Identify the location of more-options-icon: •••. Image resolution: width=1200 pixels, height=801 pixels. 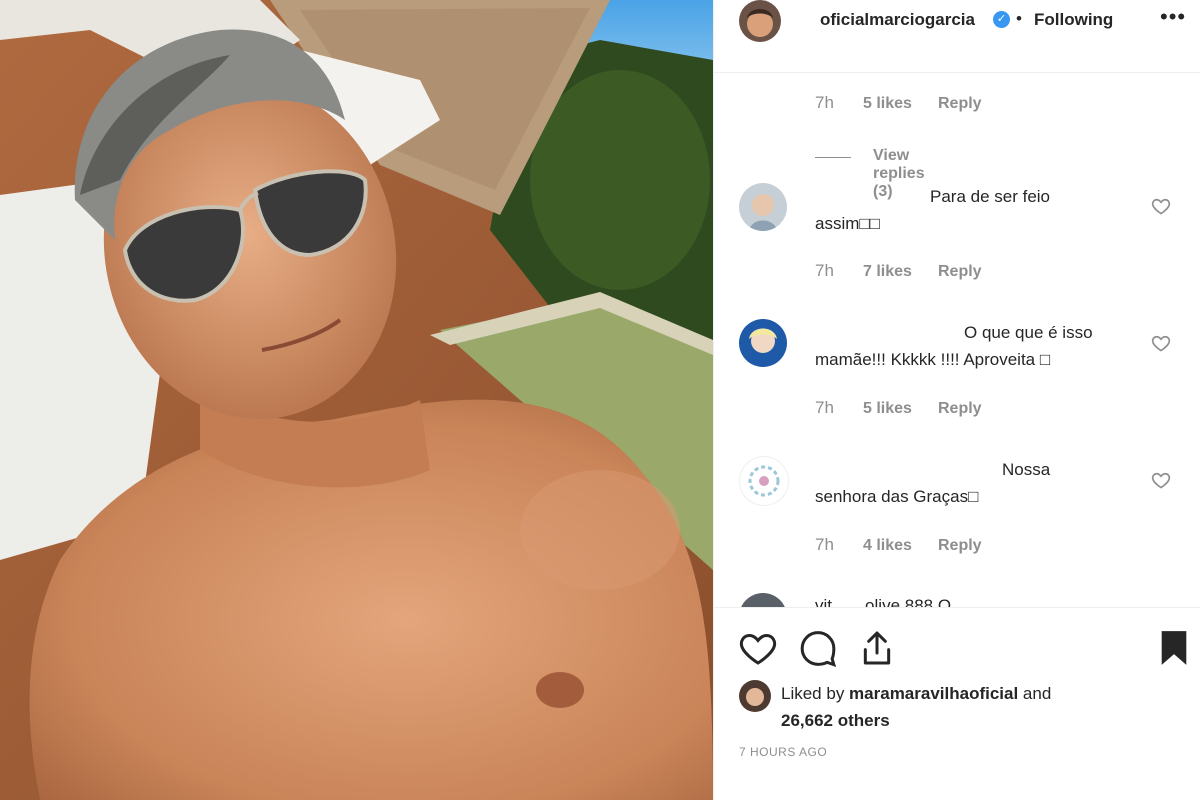
(1173, 17).